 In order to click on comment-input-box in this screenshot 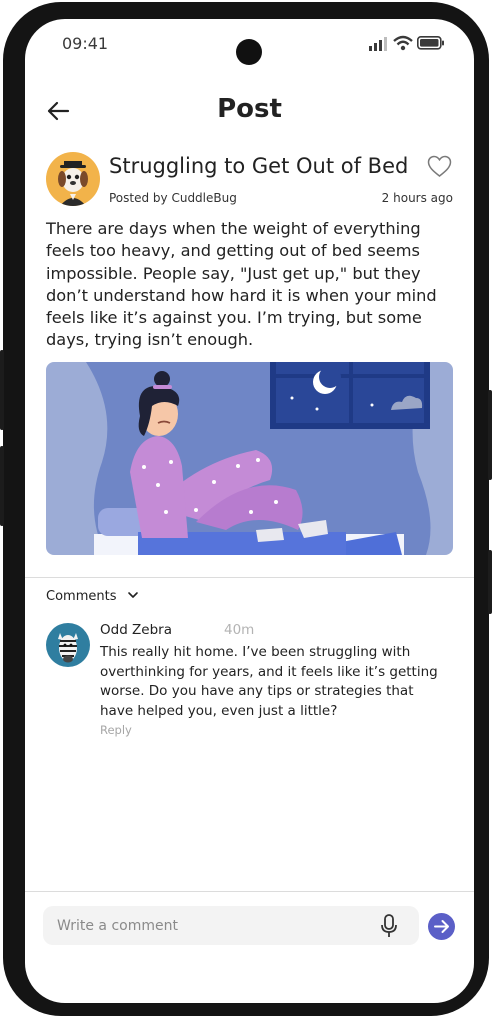, I will do `click(231, 925)`.